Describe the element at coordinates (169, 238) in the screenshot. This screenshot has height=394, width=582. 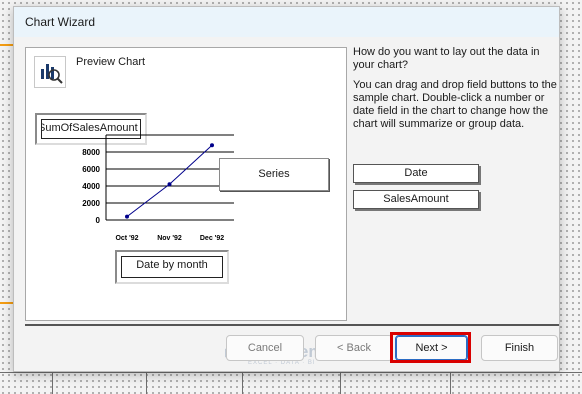
I see `x-tick-label: Nov '92` at that location.